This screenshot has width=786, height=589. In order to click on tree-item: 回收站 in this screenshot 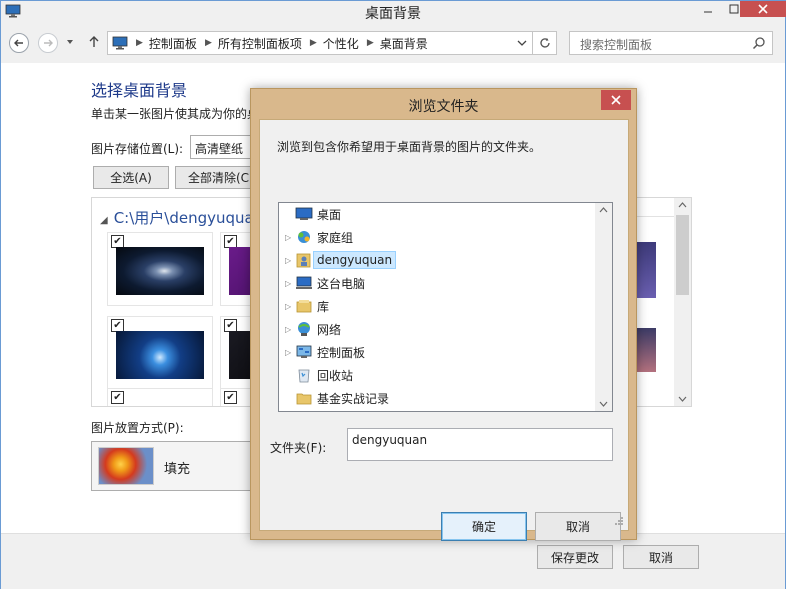, I will do `click(437, 375)`.